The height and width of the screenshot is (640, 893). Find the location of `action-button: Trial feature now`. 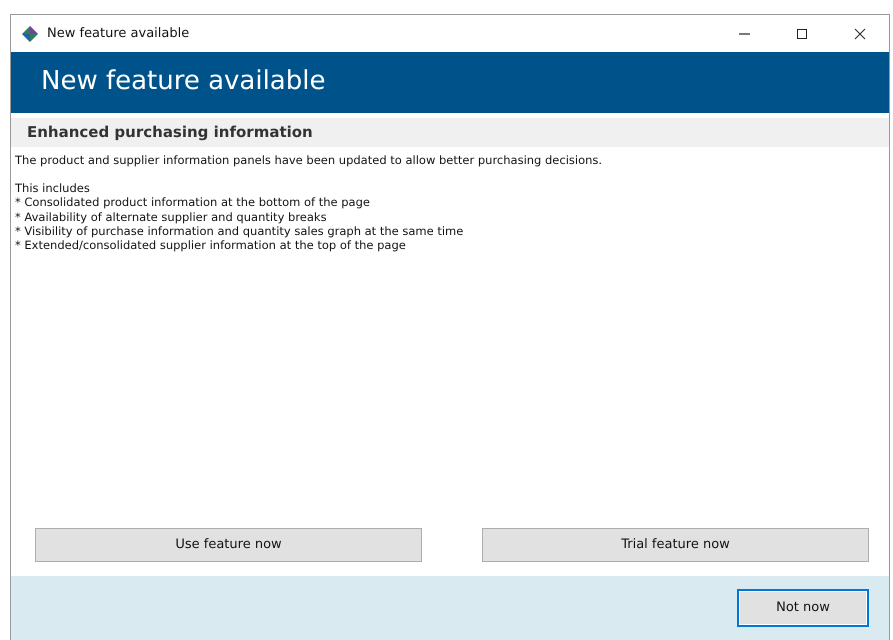

action-button: Trial feature now is located at coordinates (675, 545).